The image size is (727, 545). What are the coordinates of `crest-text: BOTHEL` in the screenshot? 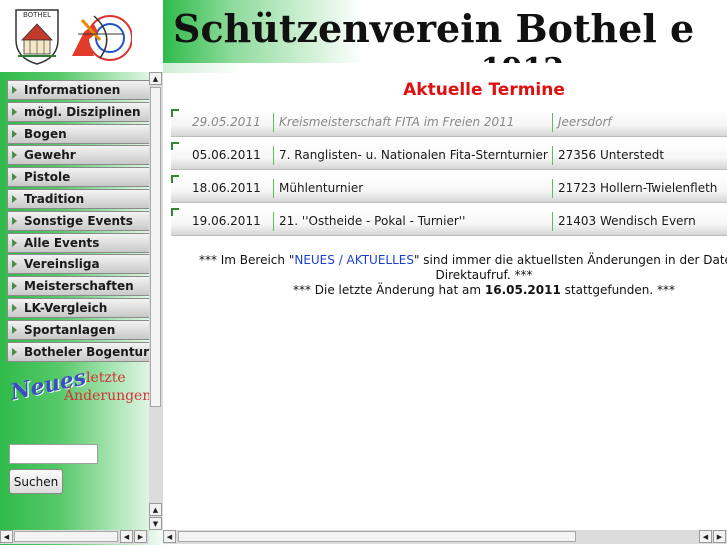 It's located at (37, 15).